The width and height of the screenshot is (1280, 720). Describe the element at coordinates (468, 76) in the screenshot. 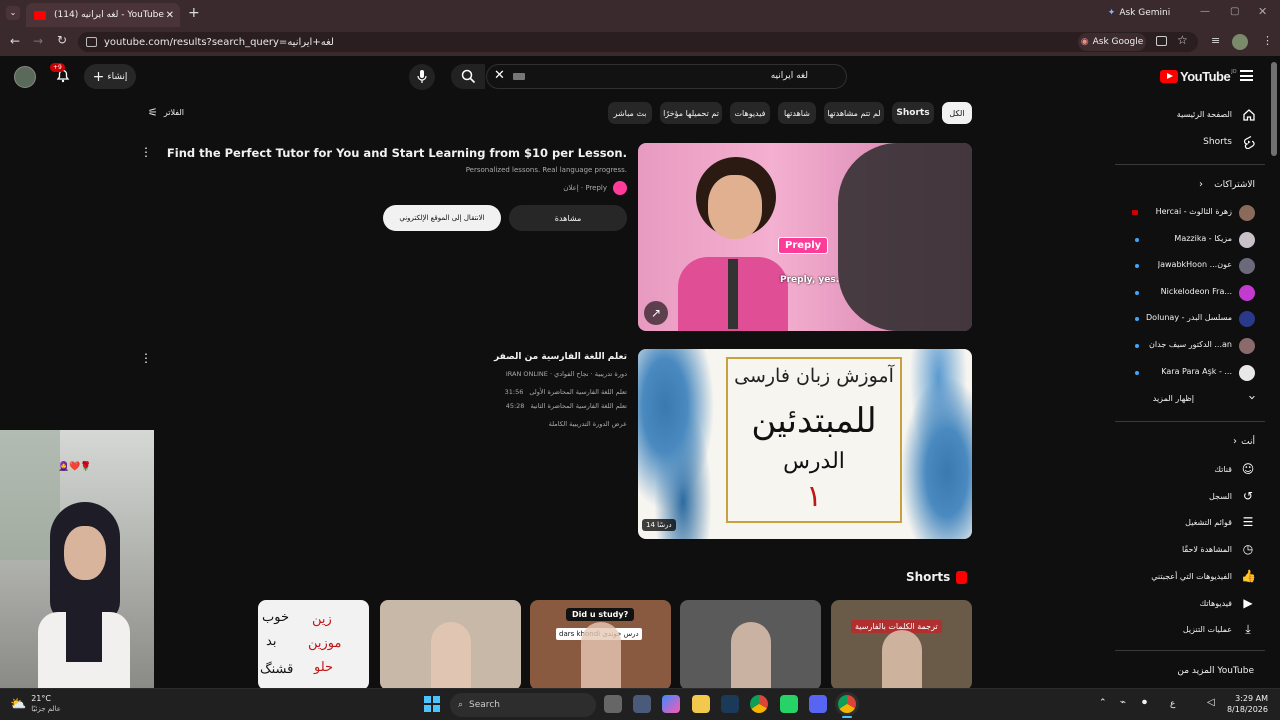

I see `search-button` at that location.